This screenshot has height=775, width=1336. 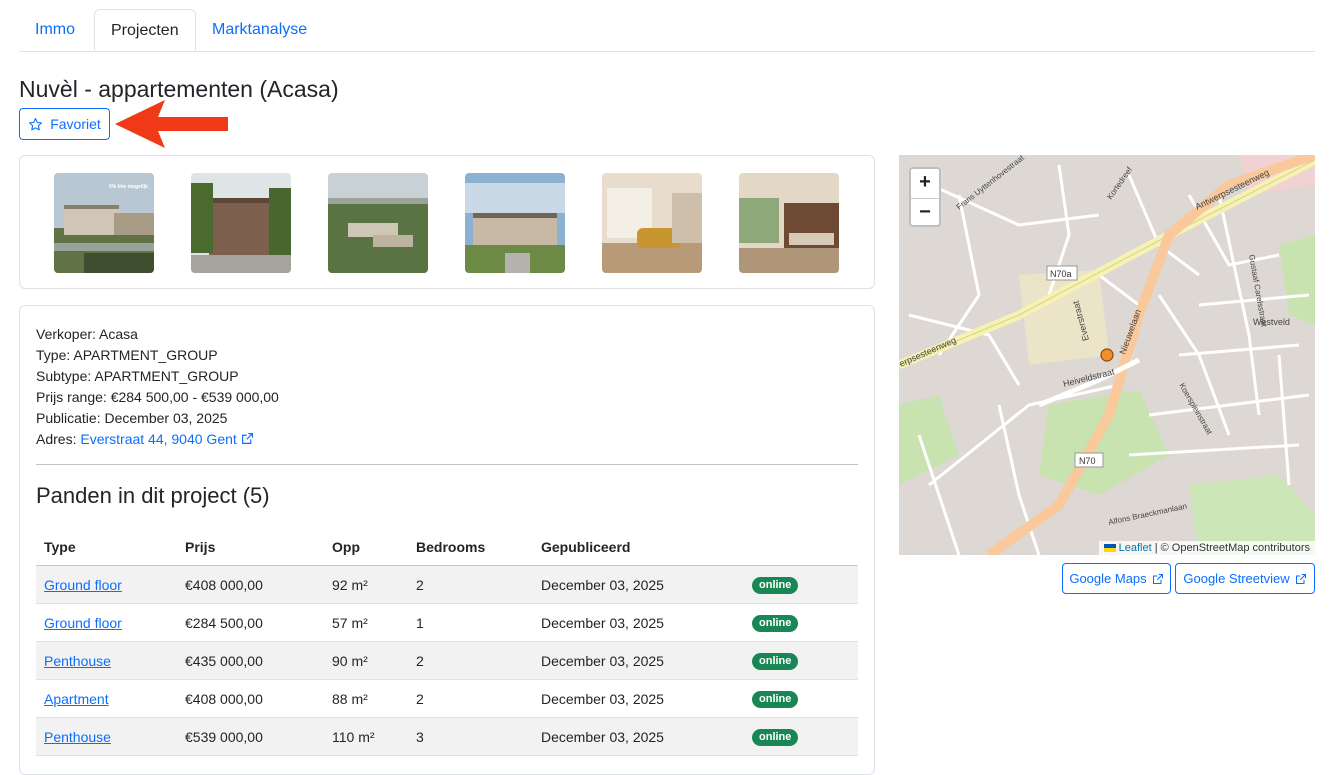 What do you see at coordinates (470, 547) in the screenshot?
I see `col-header-bedrooms: Bedrooms` at bounding box center [470, 547].